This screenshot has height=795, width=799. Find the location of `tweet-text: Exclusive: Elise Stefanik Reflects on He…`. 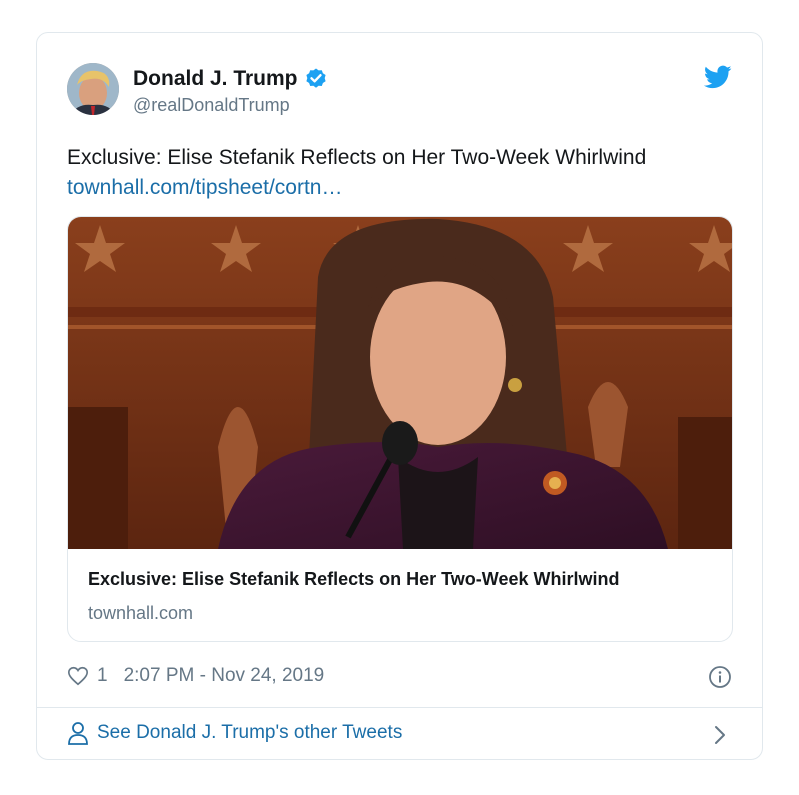

tweet-text: Exclusive: Elise Stefanik Reflects on He… is located at coordinates (402, 173).